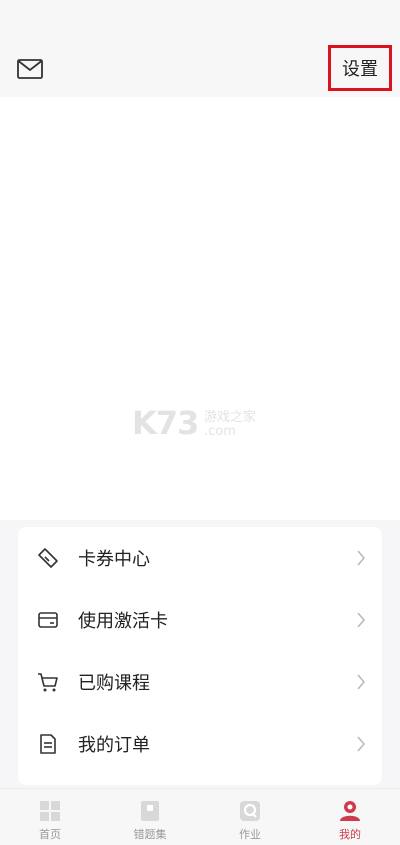 The width and height of the screenshot is (400, 845). What do you see at coordinates (50, 811) in the screenshot?
I see `home-icon` at bounding box center [50, 811].